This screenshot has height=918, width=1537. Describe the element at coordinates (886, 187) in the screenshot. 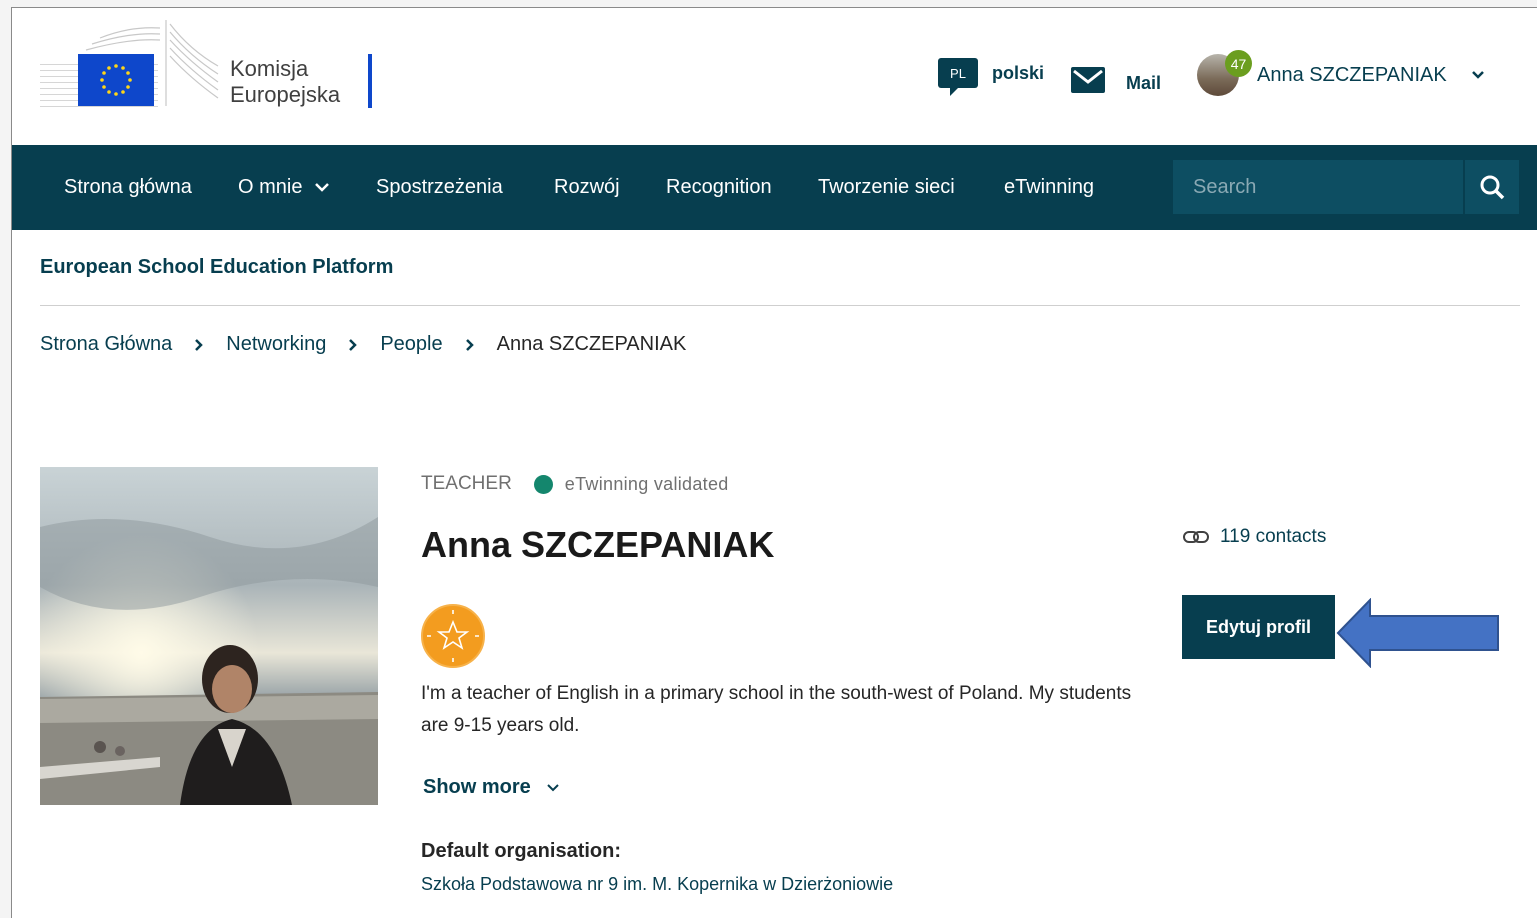

I see `nav-item-networking: Tworzenie sieci` at that location.